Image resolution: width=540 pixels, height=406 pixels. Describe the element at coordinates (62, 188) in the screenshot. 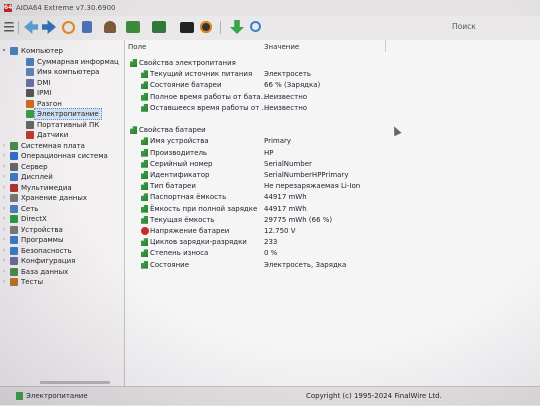

I see `tree-item-multimedia: › Мультимедиа` at that location.